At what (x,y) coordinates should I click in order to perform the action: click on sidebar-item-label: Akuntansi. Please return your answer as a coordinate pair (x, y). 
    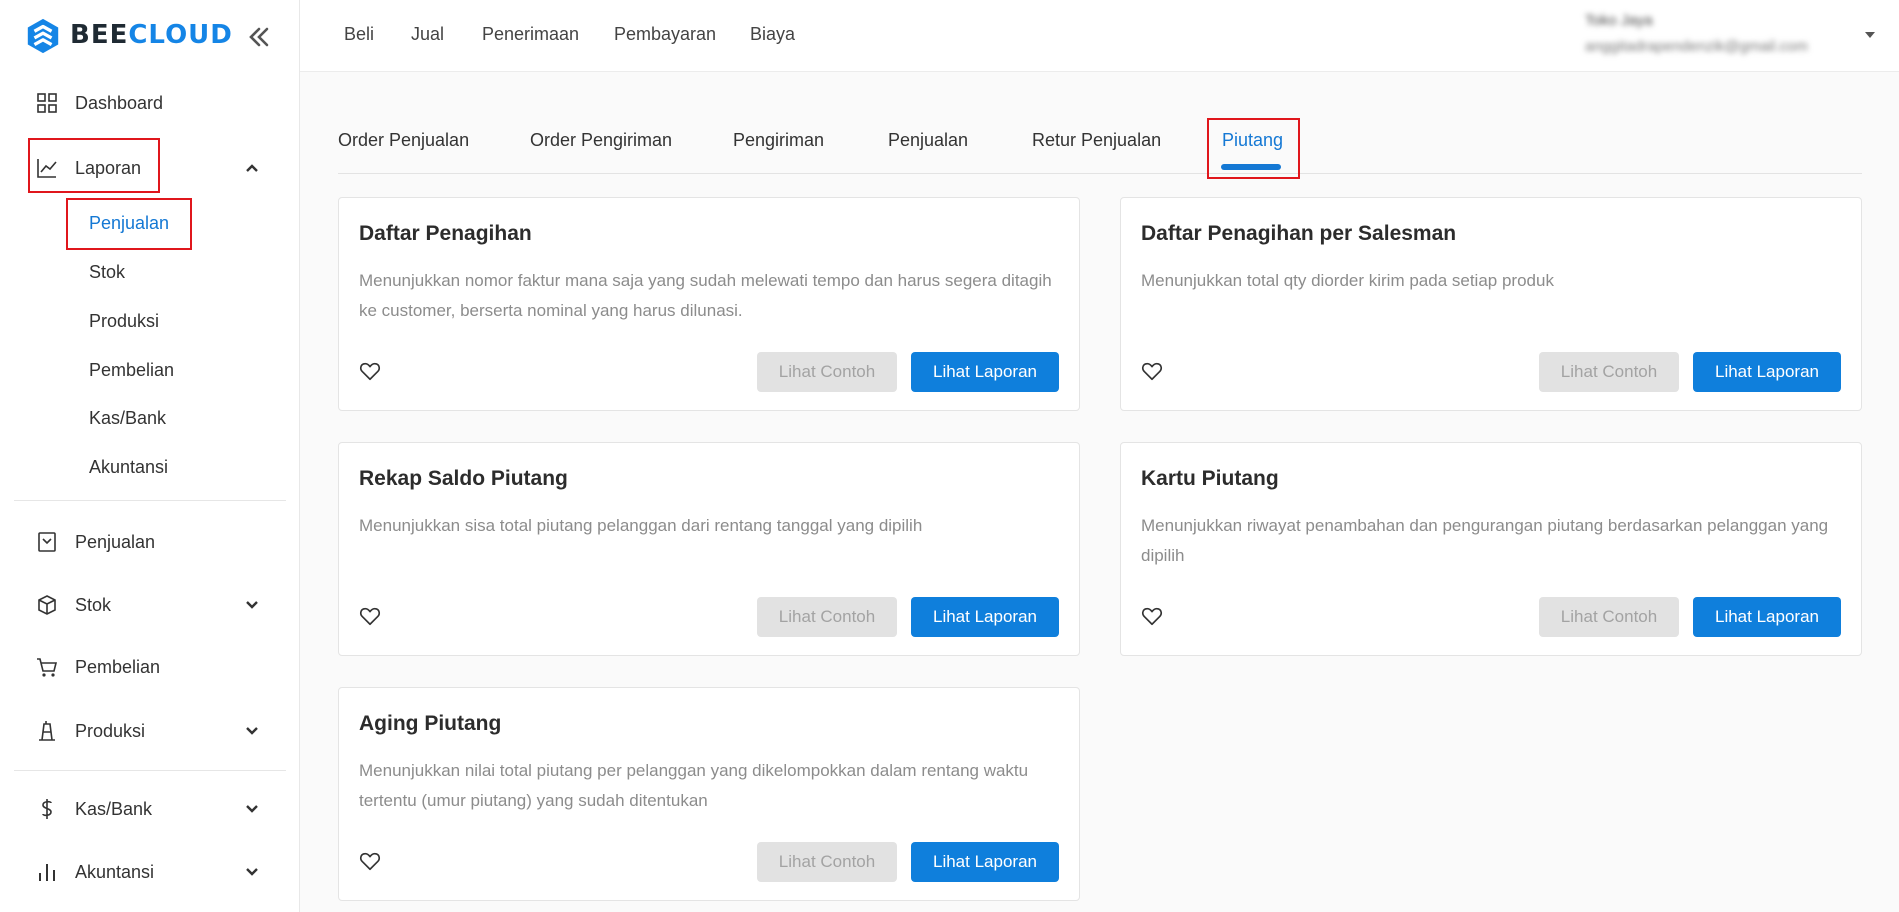
    Looking at the image, I should click on (115, 872).